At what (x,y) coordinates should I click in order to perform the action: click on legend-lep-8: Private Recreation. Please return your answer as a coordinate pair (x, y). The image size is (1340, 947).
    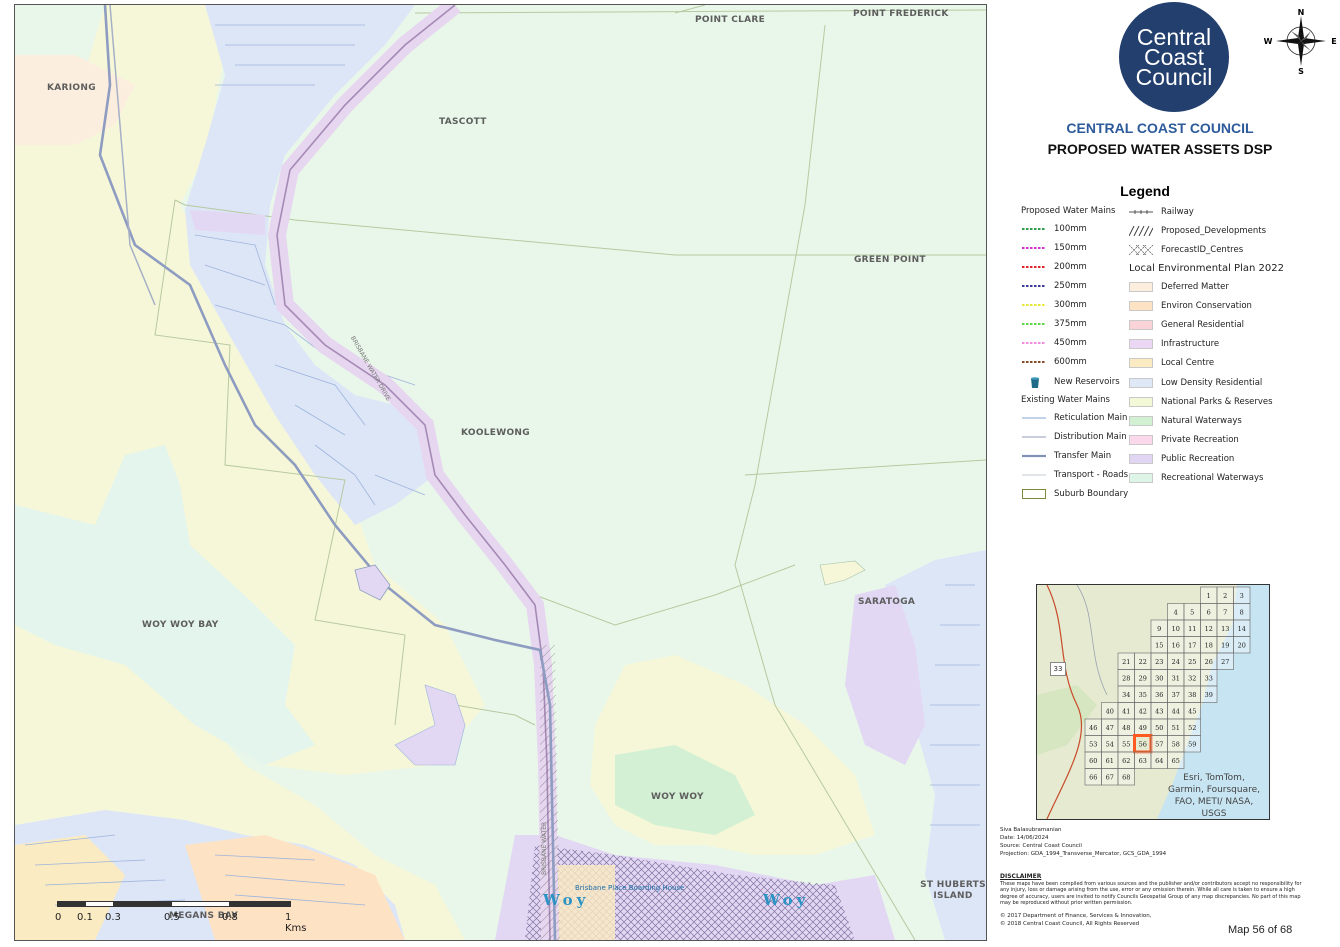
    Looking at the image, I should click on (1184, 440).